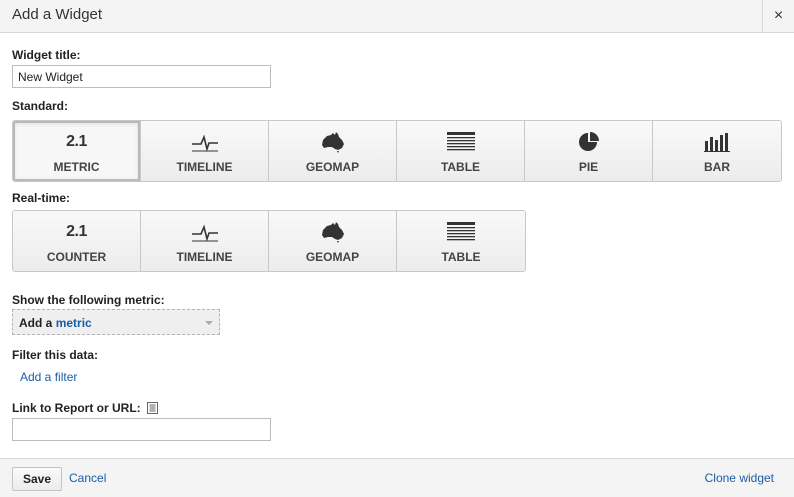 The height and width of the screenshot is (497, 794). Describe the element at coordinates (141, 76) in the screenshot. I see `widget-title-input` at that location.